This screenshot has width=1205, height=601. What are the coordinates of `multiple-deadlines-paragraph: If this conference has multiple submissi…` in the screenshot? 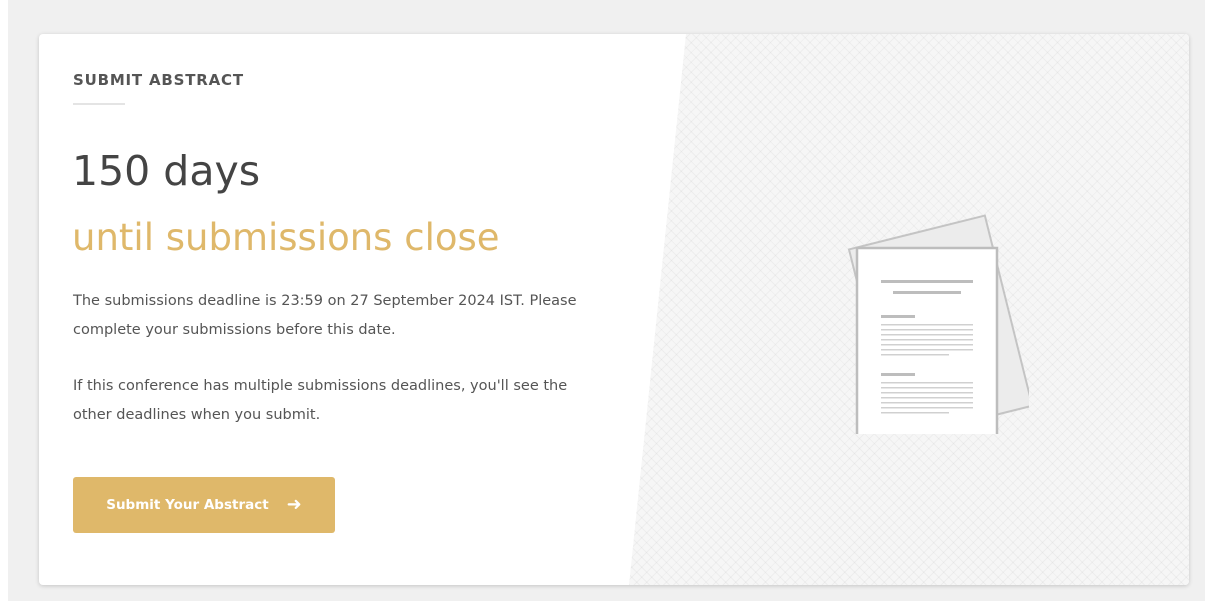 It's located at (320, 400).